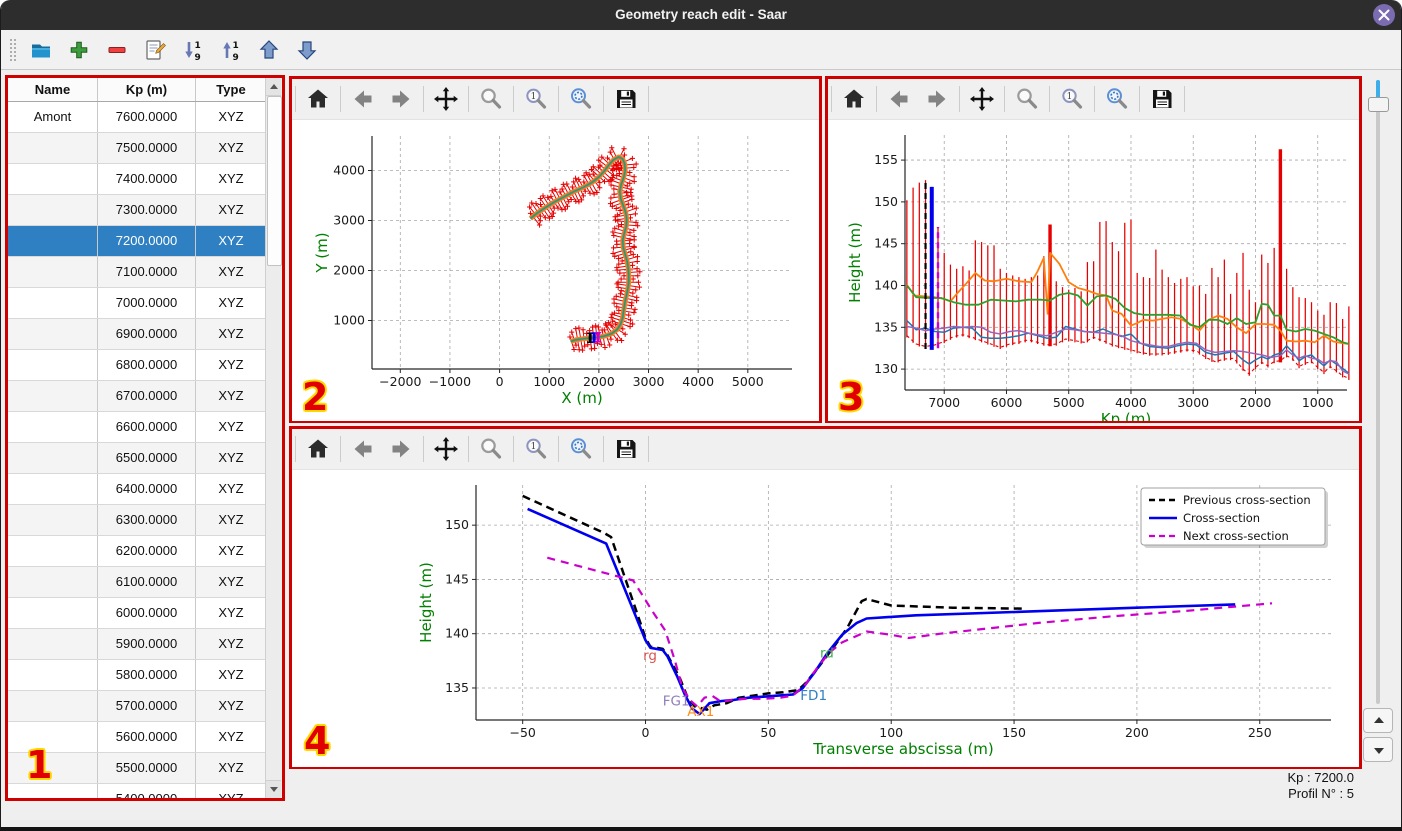 This screenshot has width=1402, height=831. What do you see at coordinates (79, 50) in the screenshot?
I see `add-button` at bounding box center [79, 50].